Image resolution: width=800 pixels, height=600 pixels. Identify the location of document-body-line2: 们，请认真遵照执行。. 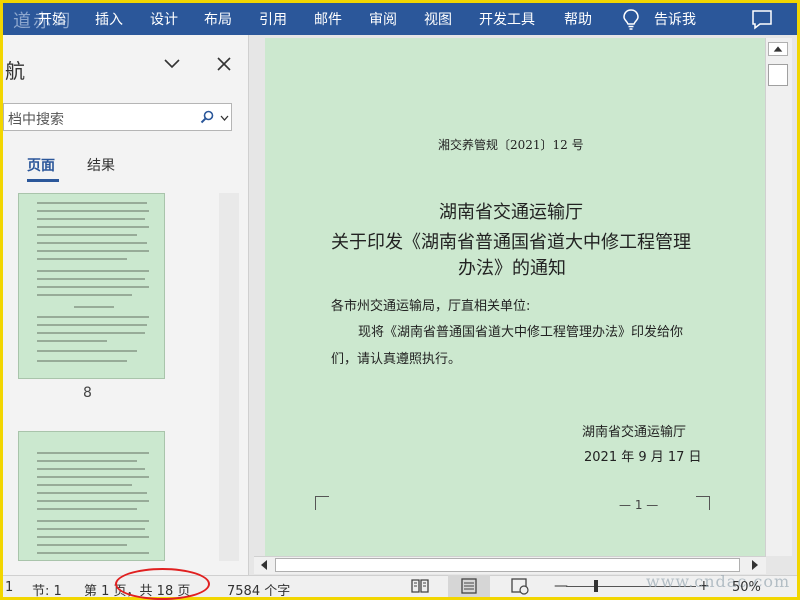
(396, 359).